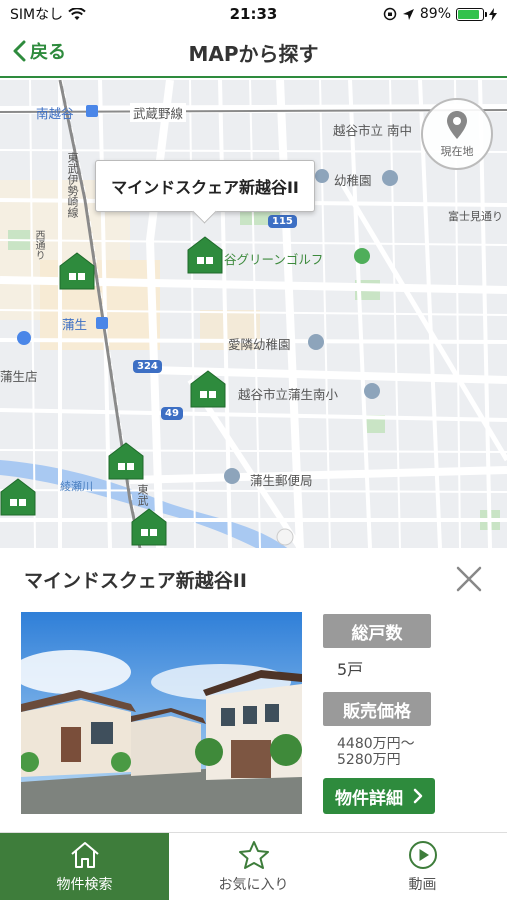 The width and height of the screenshot is (507, 900). Describe the element at coordinates (469, 14) in the screenshot. I see `battery-level` at that location.